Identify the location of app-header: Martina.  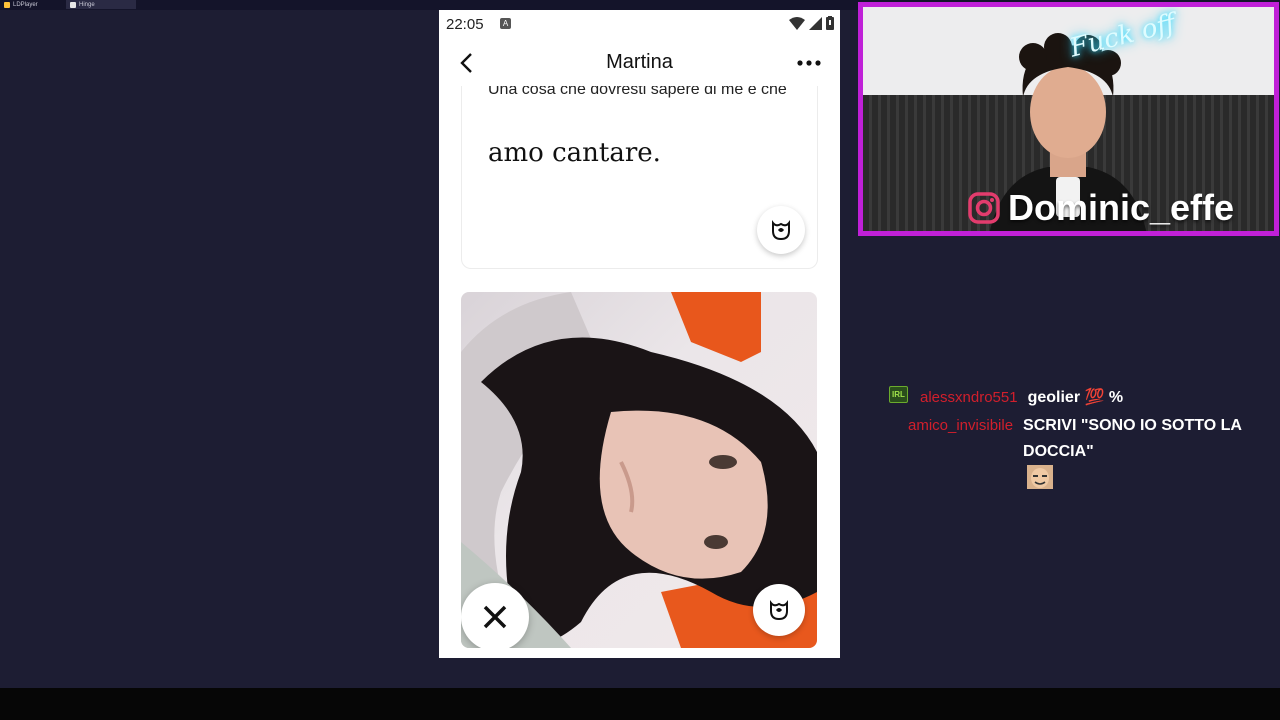
(639, 63).